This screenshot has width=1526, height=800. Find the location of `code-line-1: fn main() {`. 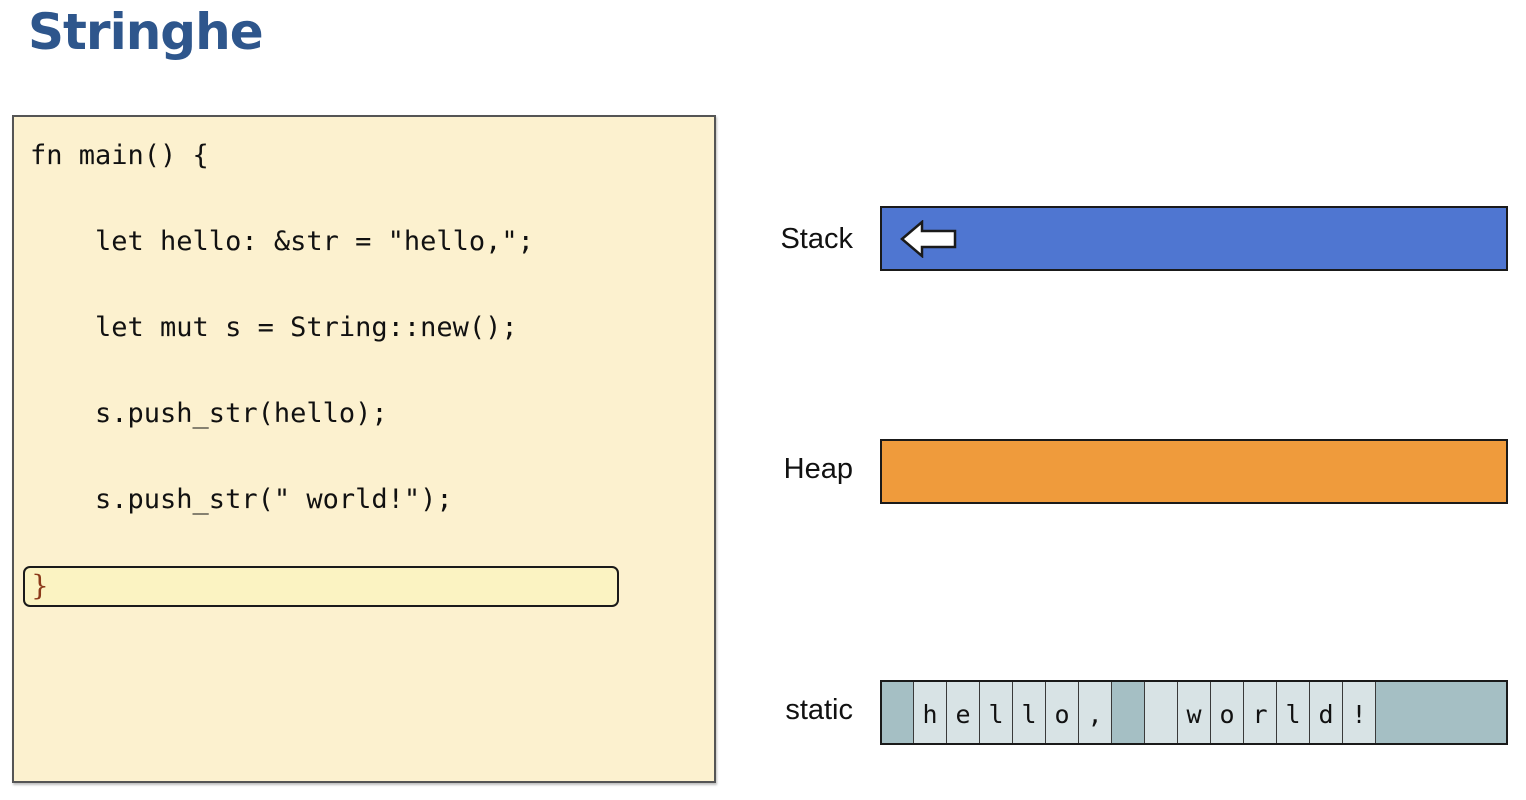

code-line-1: fn main() { is located at coordinates (119, 155).